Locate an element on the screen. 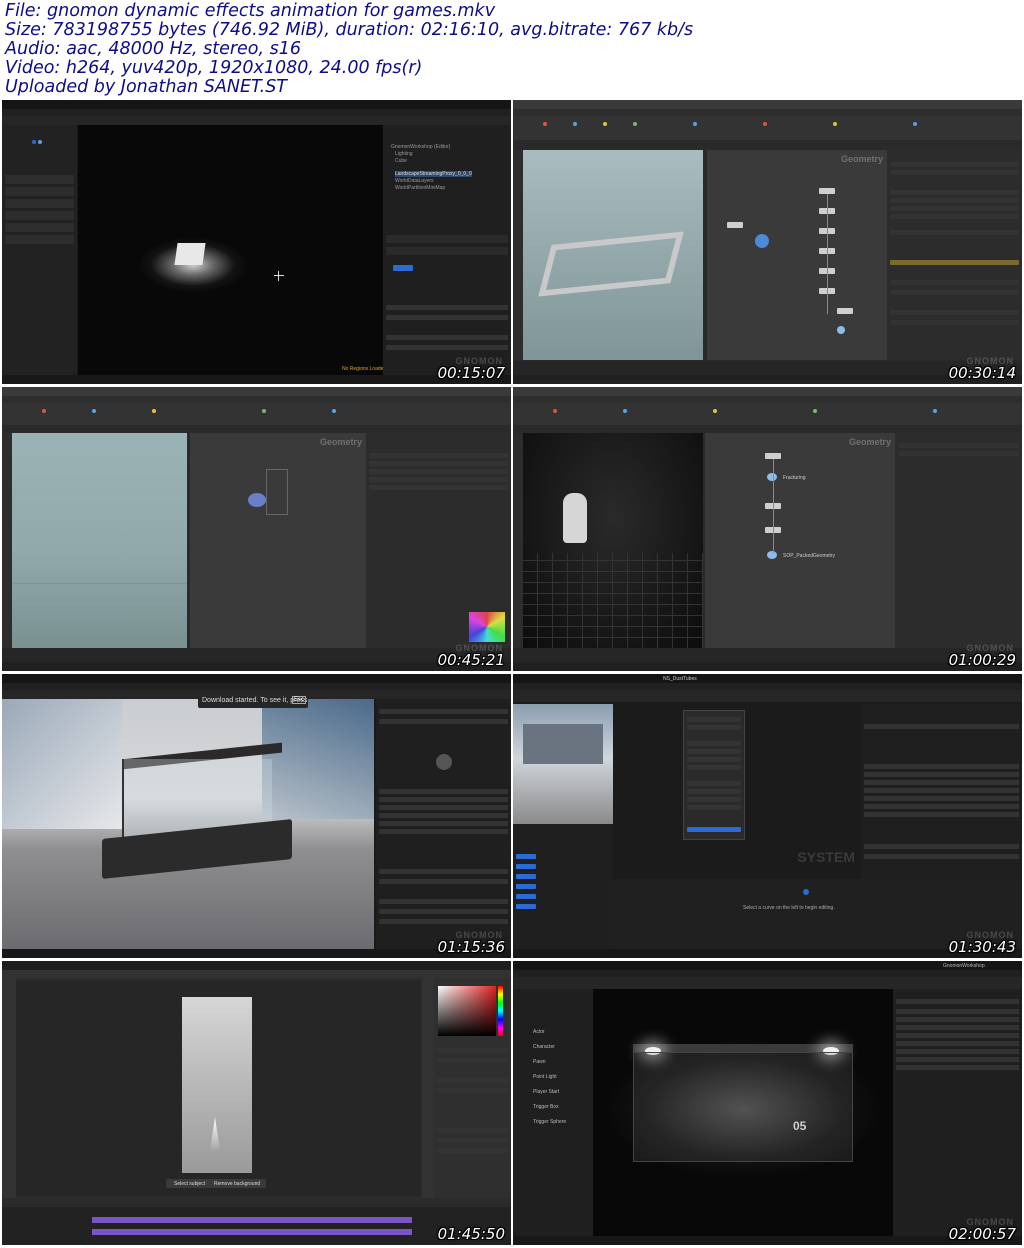 Image resolution: width=1024 pixels, height=1248 pixels. place-actor-item: Trigger Box is located at coordinates (546, 1107).